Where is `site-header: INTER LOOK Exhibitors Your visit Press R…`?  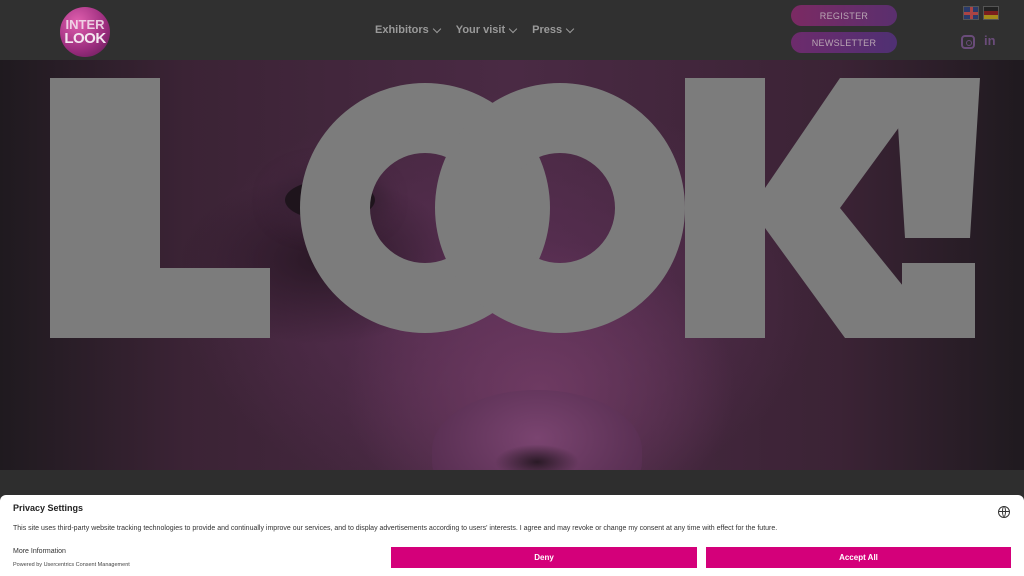
site-header: INTER LOOK Exhibitors Your visit Press R… is located at coordinates (512, 30).